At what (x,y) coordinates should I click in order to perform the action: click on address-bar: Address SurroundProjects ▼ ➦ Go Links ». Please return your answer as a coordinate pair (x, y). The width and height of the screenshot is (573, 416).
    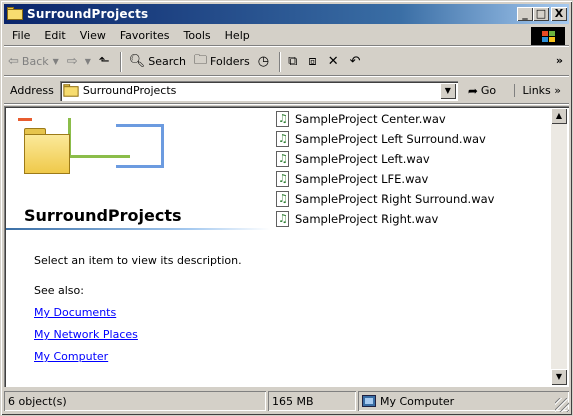
    Looking at the image, I should click on (286, 91).